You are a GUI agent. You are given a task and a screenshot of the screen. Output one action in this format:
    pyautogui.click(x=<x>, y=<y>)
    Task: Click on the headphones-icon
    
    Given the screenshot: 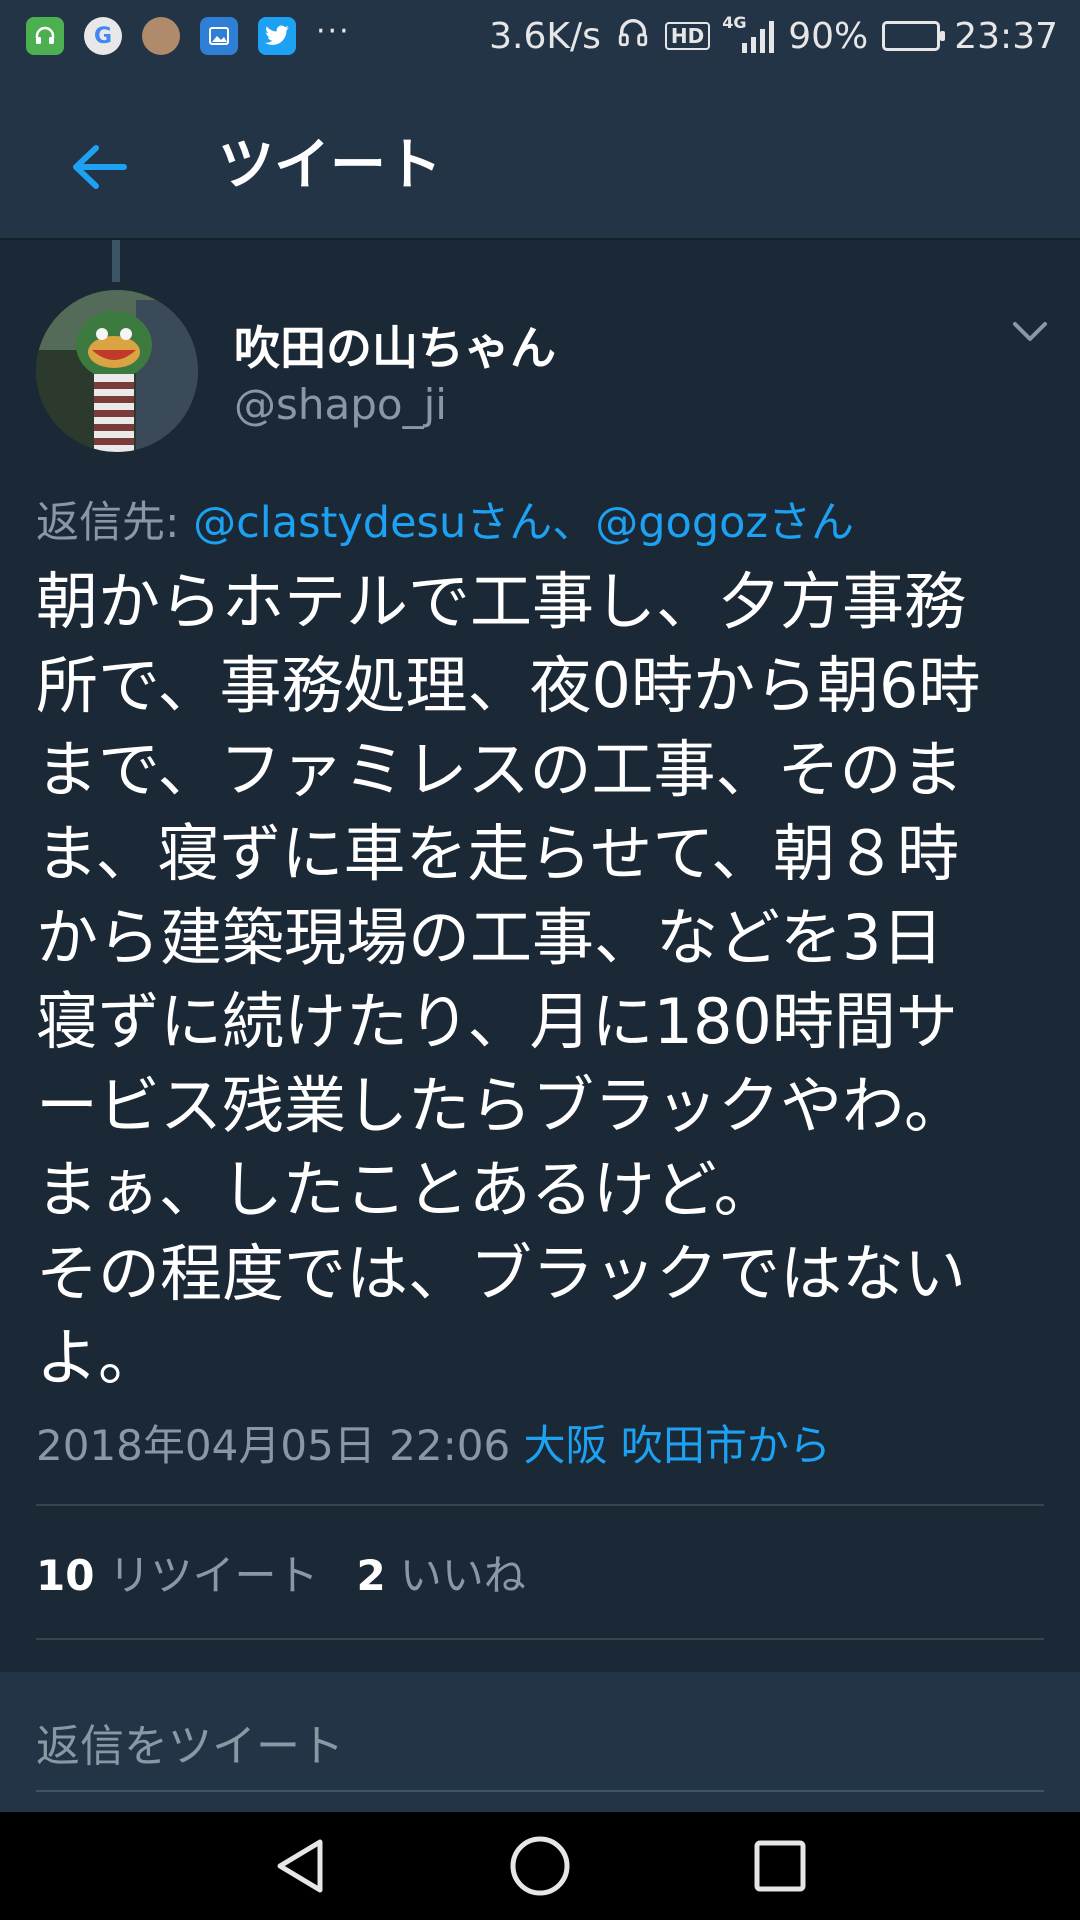 What is the action you would take?
    pyautogui.click(x=633, y=36)
    